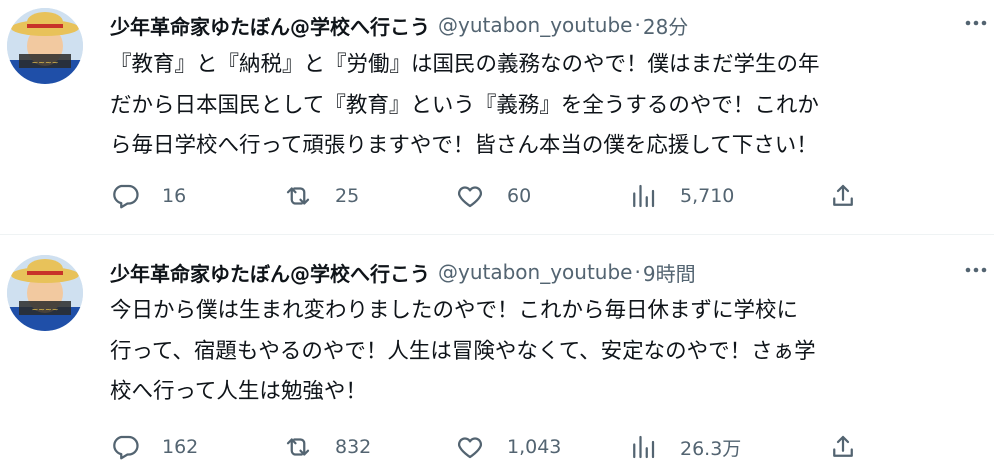  I want to click on view-count: 26.3万, so click(711, 448).